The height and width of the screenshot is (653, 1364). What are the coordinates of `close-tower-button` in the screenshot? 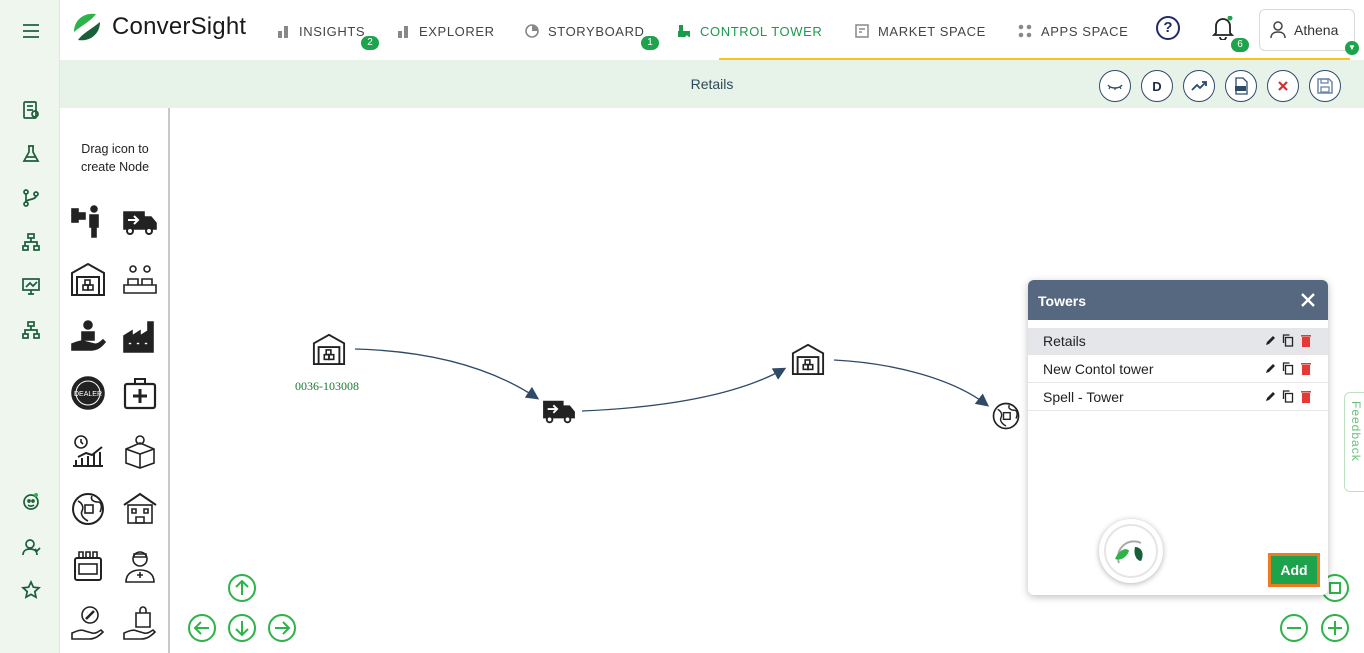 It's located at (1283, 86).